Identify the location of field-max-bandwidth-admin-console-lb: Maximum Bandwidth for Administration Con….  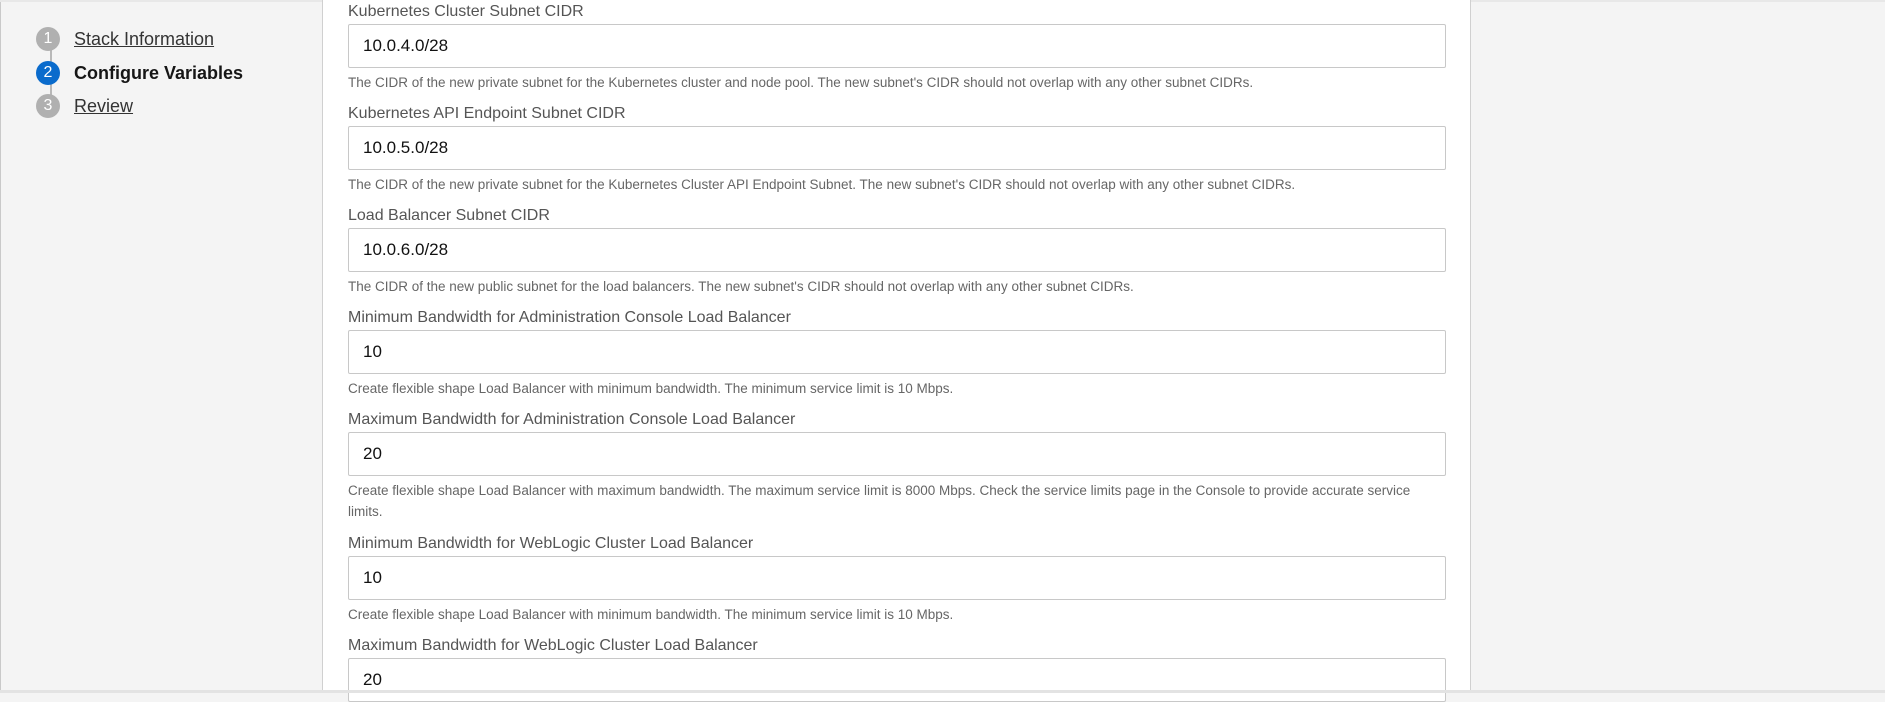
(897, 466).